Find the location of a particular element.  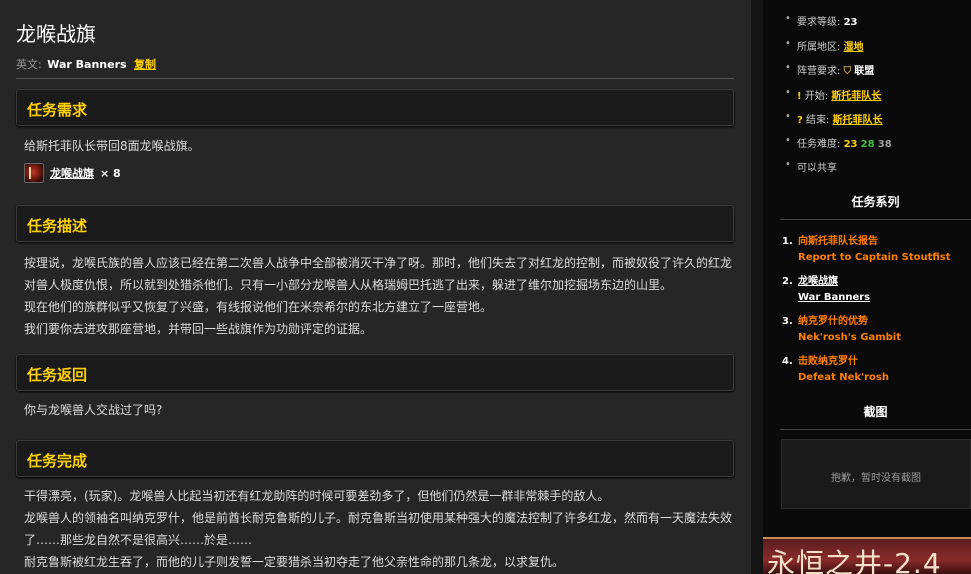

promo-banner: 永恒之井-2.4 is located at coordinates (867, 555).